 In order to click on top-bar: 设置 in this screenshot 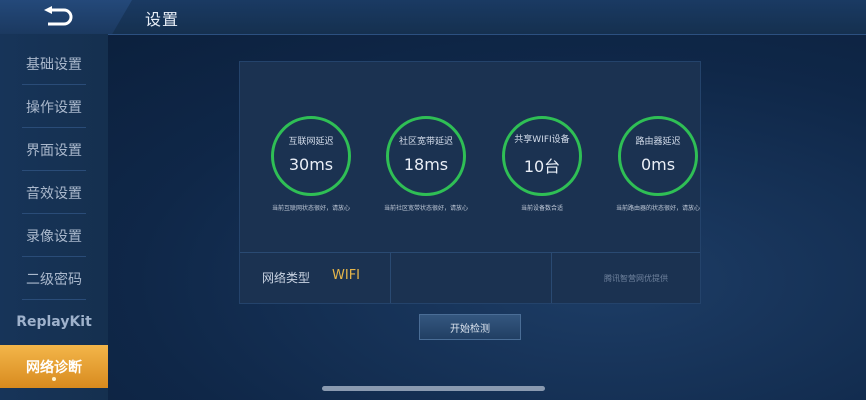, I will do `click(433, 17)`.